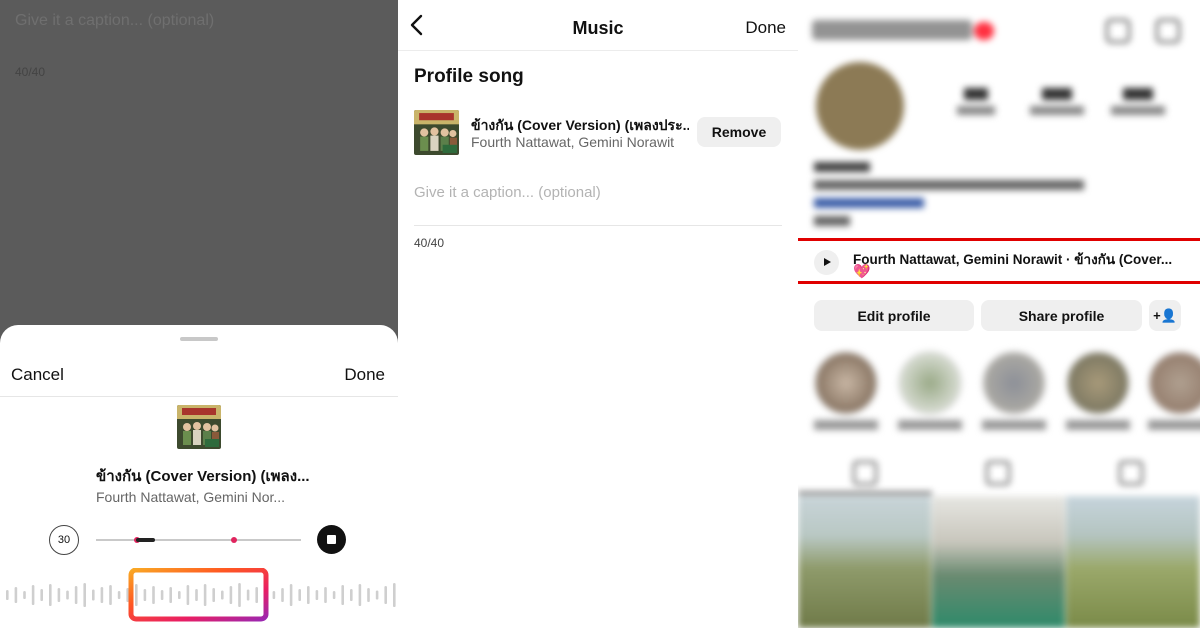 The height and width of the screenshot is (628, 1200). Describe the element at coordinates (894, 315) in the screenshot. I see `edit-profile-button: Edit profile` at that location.